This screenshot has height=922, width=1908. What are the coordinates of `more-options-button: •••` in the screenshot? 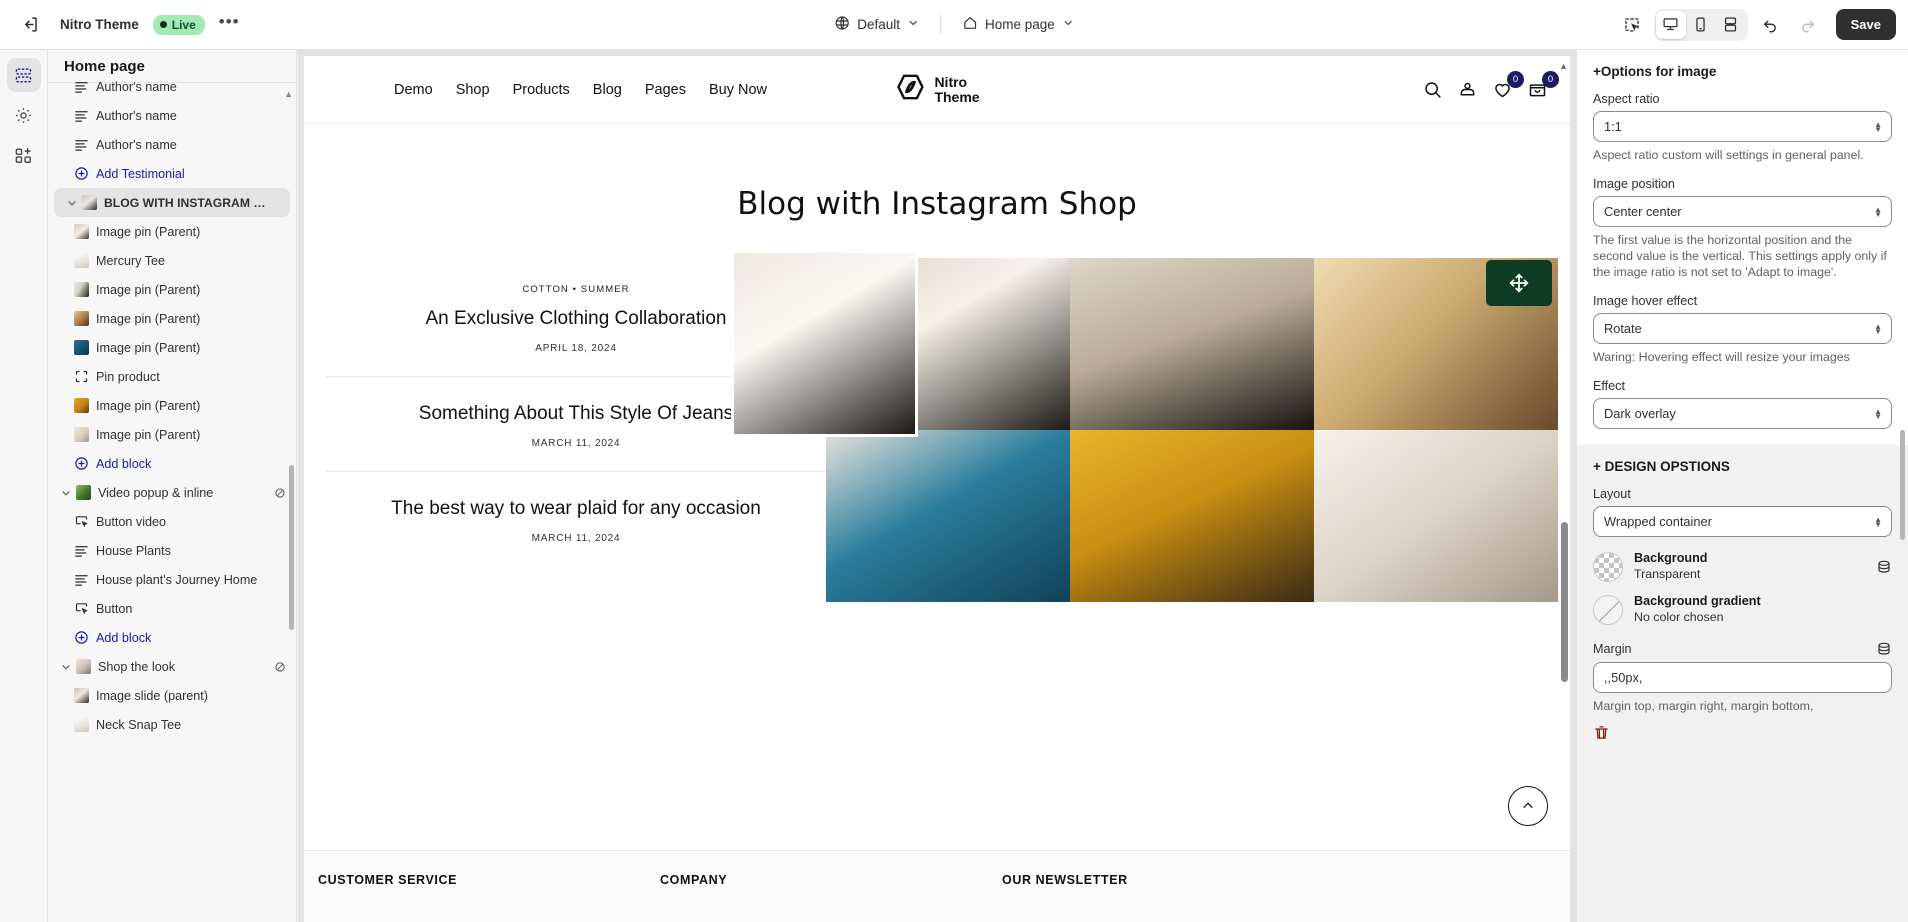 It's located at (229, 23).